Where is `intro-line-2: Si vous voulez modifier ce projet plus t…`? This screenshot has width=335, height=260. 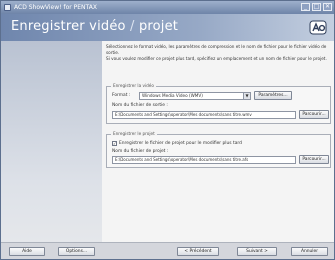 intro-line-2: Si vous voulez modifier ce projet plus t… is located at coordinates (216, 59).